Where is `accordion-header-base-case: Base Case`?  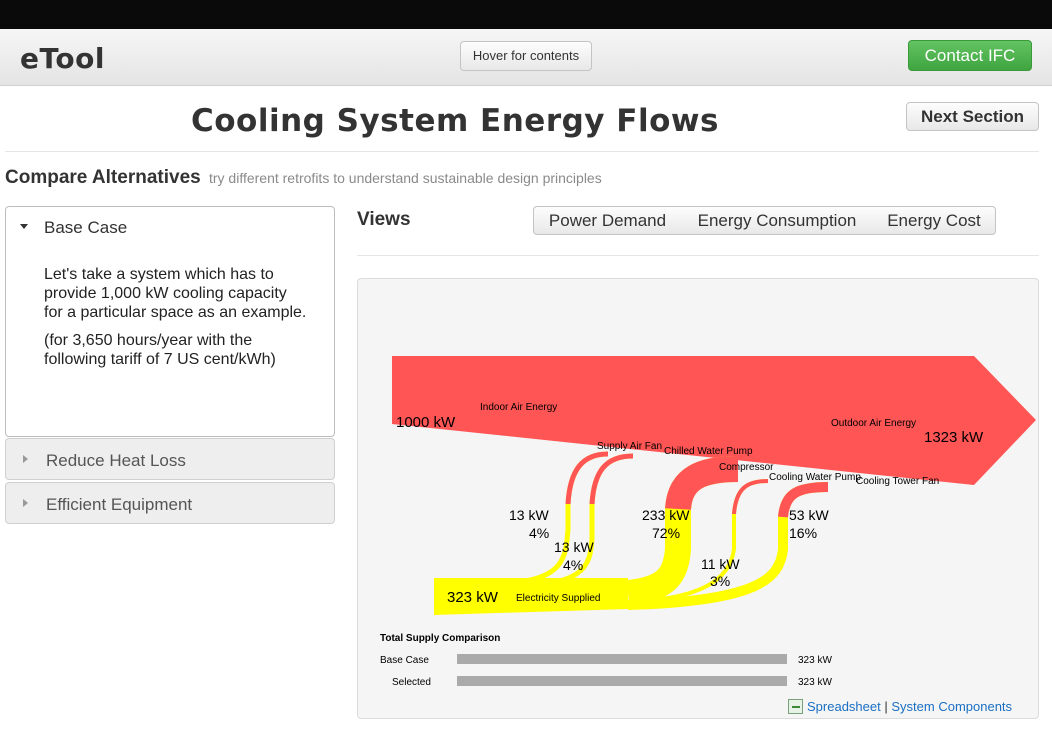 accordion-header-base-case: Base Case is located at coordinates (73, 228).